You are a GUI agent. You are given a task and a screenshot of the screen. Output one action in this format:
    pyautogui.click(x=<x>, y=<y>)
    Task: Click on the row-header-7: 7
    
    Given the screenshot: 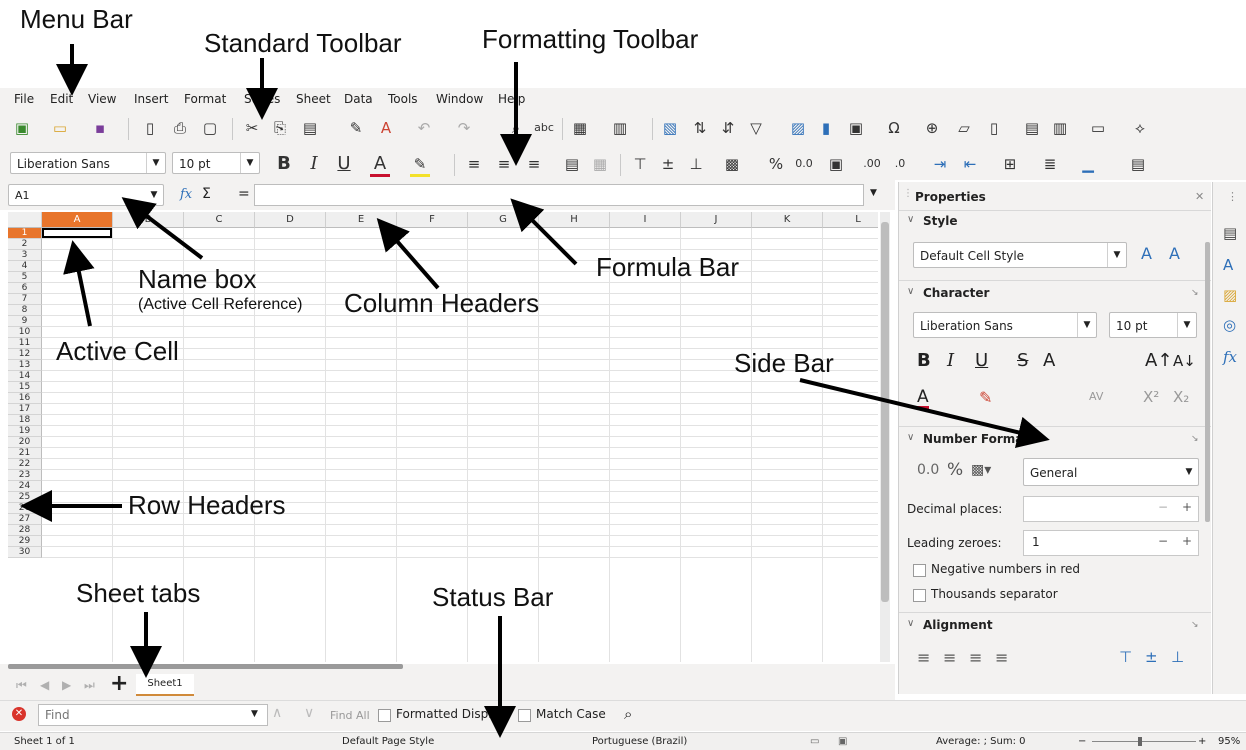 What is the action you would take?
    pyautogui.click(x=25, y=299)
    